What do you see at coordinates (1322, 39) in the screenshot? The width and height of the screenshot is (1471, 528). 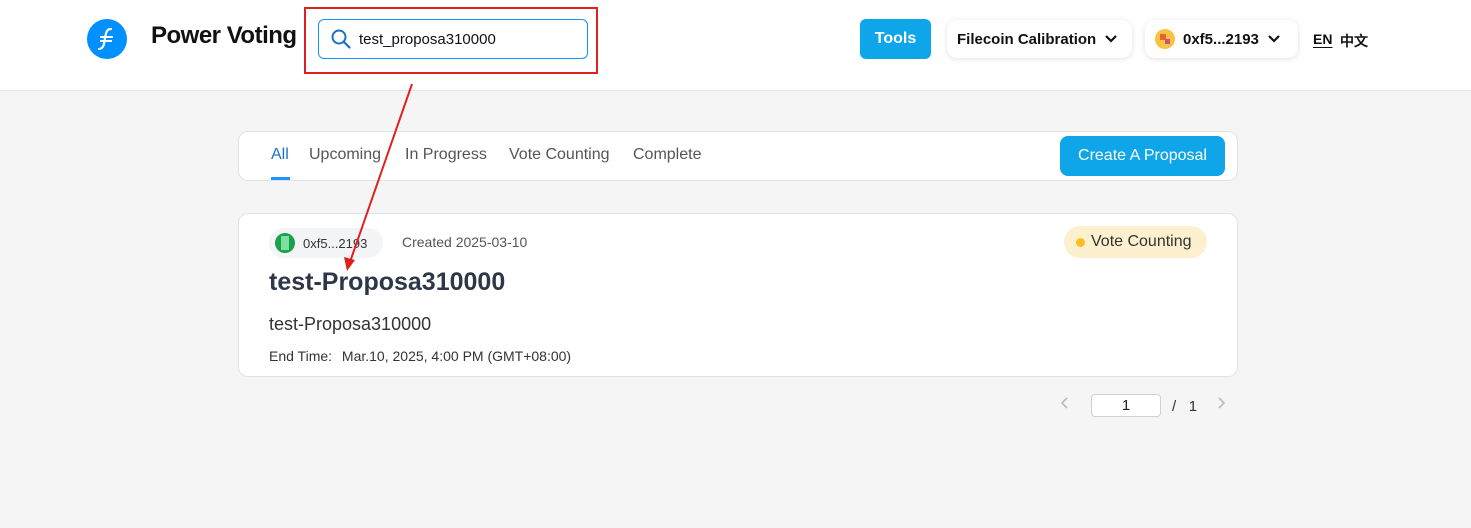 I see `lang-en-link: EN` at bounding box center [1322, 39].